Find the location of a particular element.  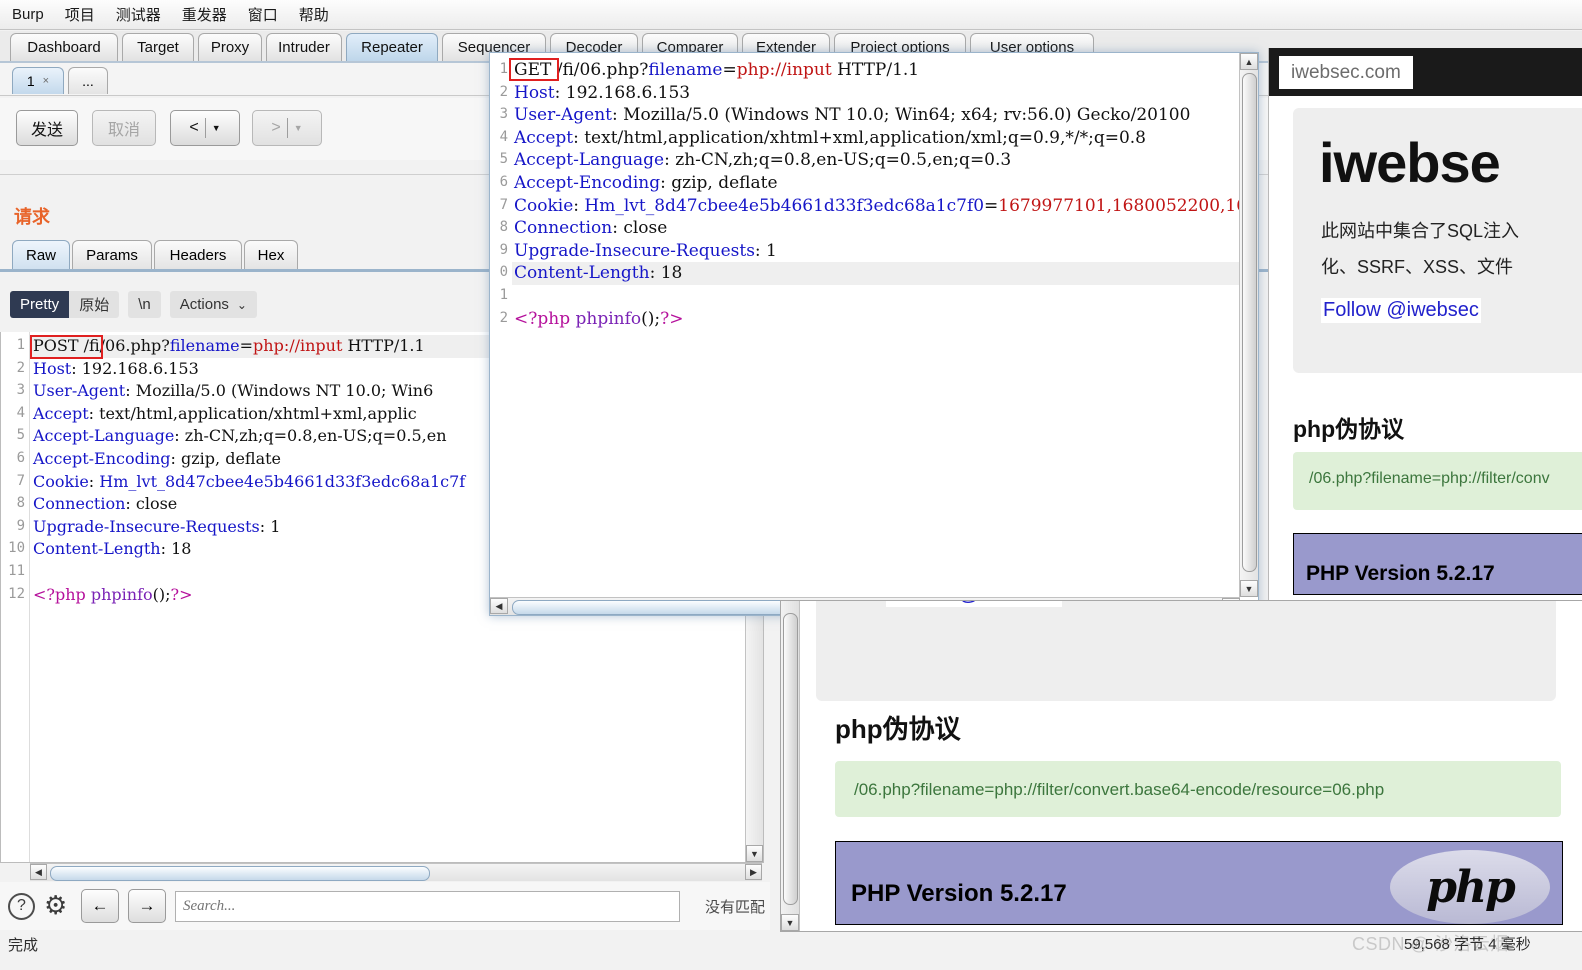

back-button: < ▼ is located at coordinates (205, 128).